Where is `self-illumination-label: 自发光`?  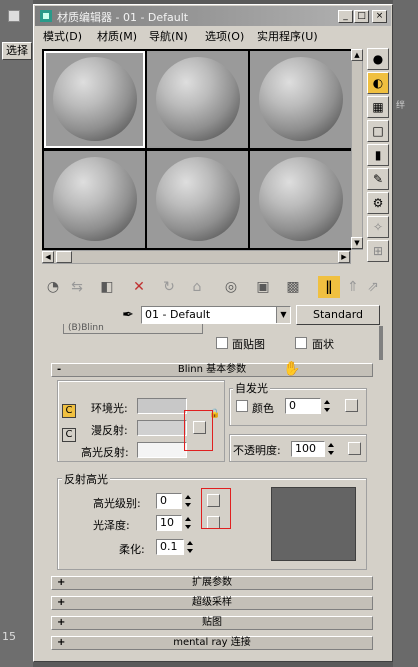 self-illumination-label: 自发光 is located at coordinates (251, 388).